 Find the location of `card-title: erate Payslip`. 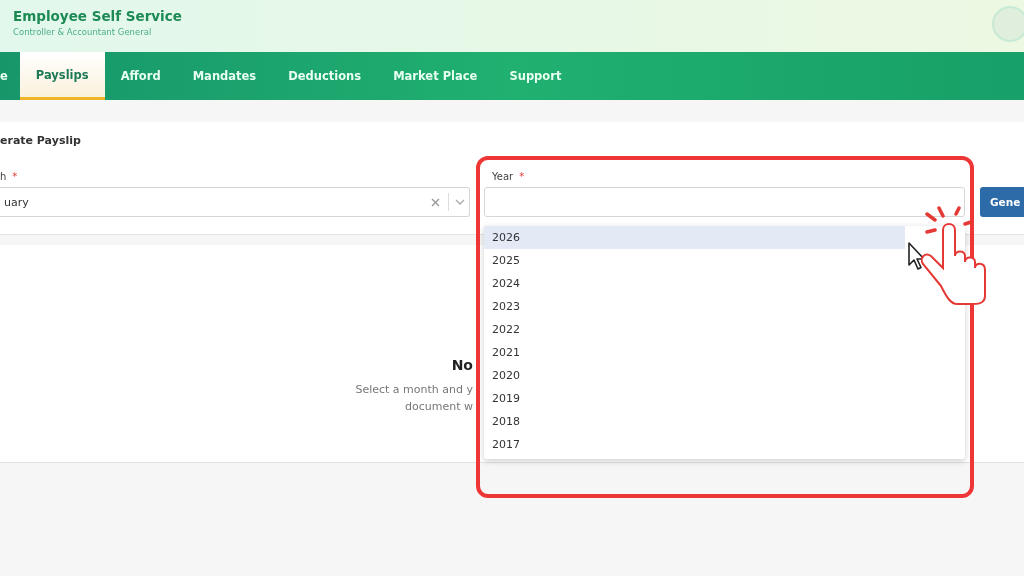

card-title: erate Payslip is located at coordinates (41, 140).